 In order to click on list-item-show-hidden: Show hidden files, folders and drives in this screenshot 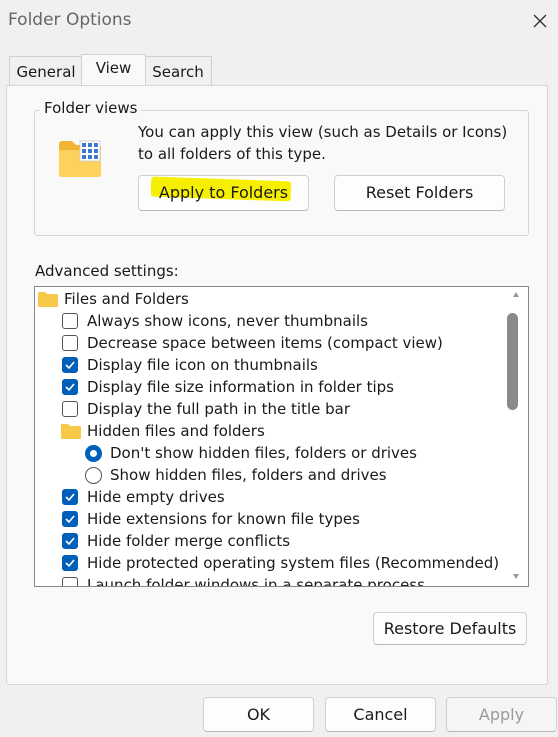, I will do `click(235, 475)`.